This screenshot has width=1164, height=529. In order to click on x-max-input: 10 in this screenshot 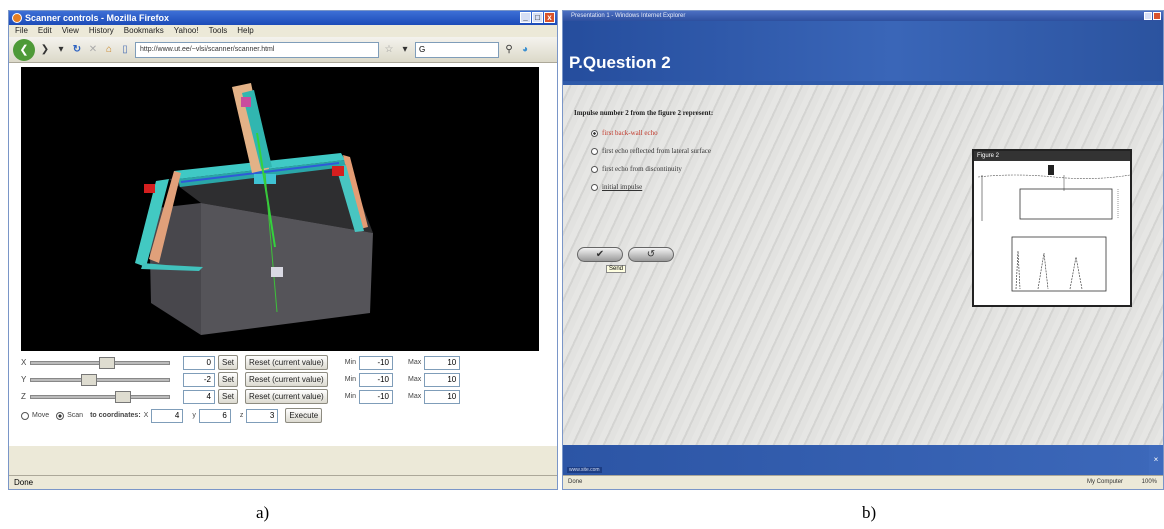, I will do `click(442, 362)`.